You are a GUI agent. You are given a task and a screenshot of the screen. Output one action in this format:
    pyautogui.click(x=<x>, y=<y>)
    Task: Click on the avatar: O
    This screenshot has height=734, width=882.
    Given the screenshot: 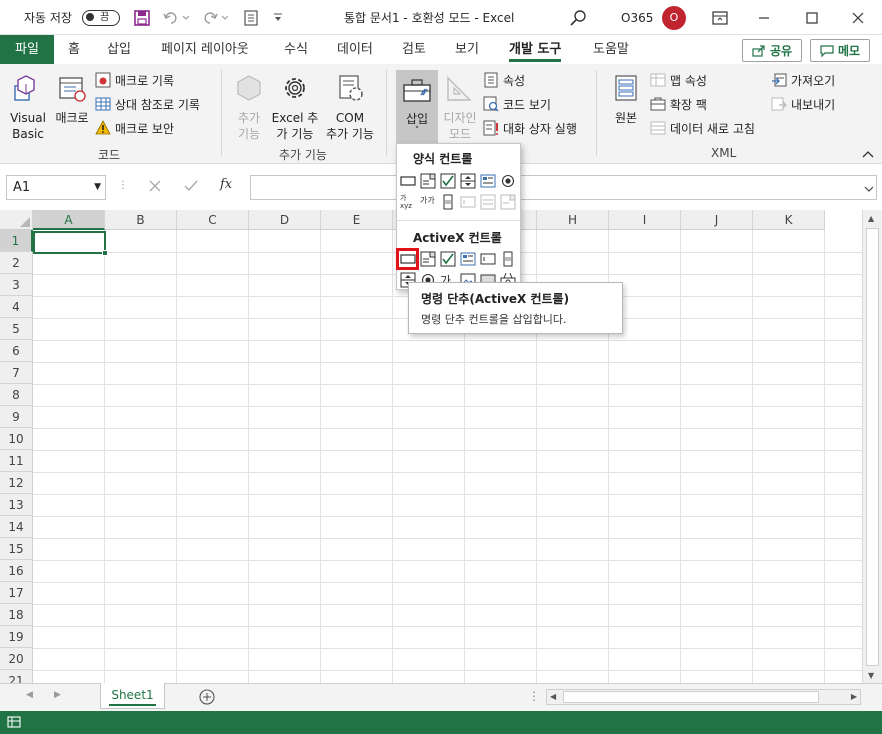 What is the action you would take?
    pyautogui.click(x=674, y=17)
    